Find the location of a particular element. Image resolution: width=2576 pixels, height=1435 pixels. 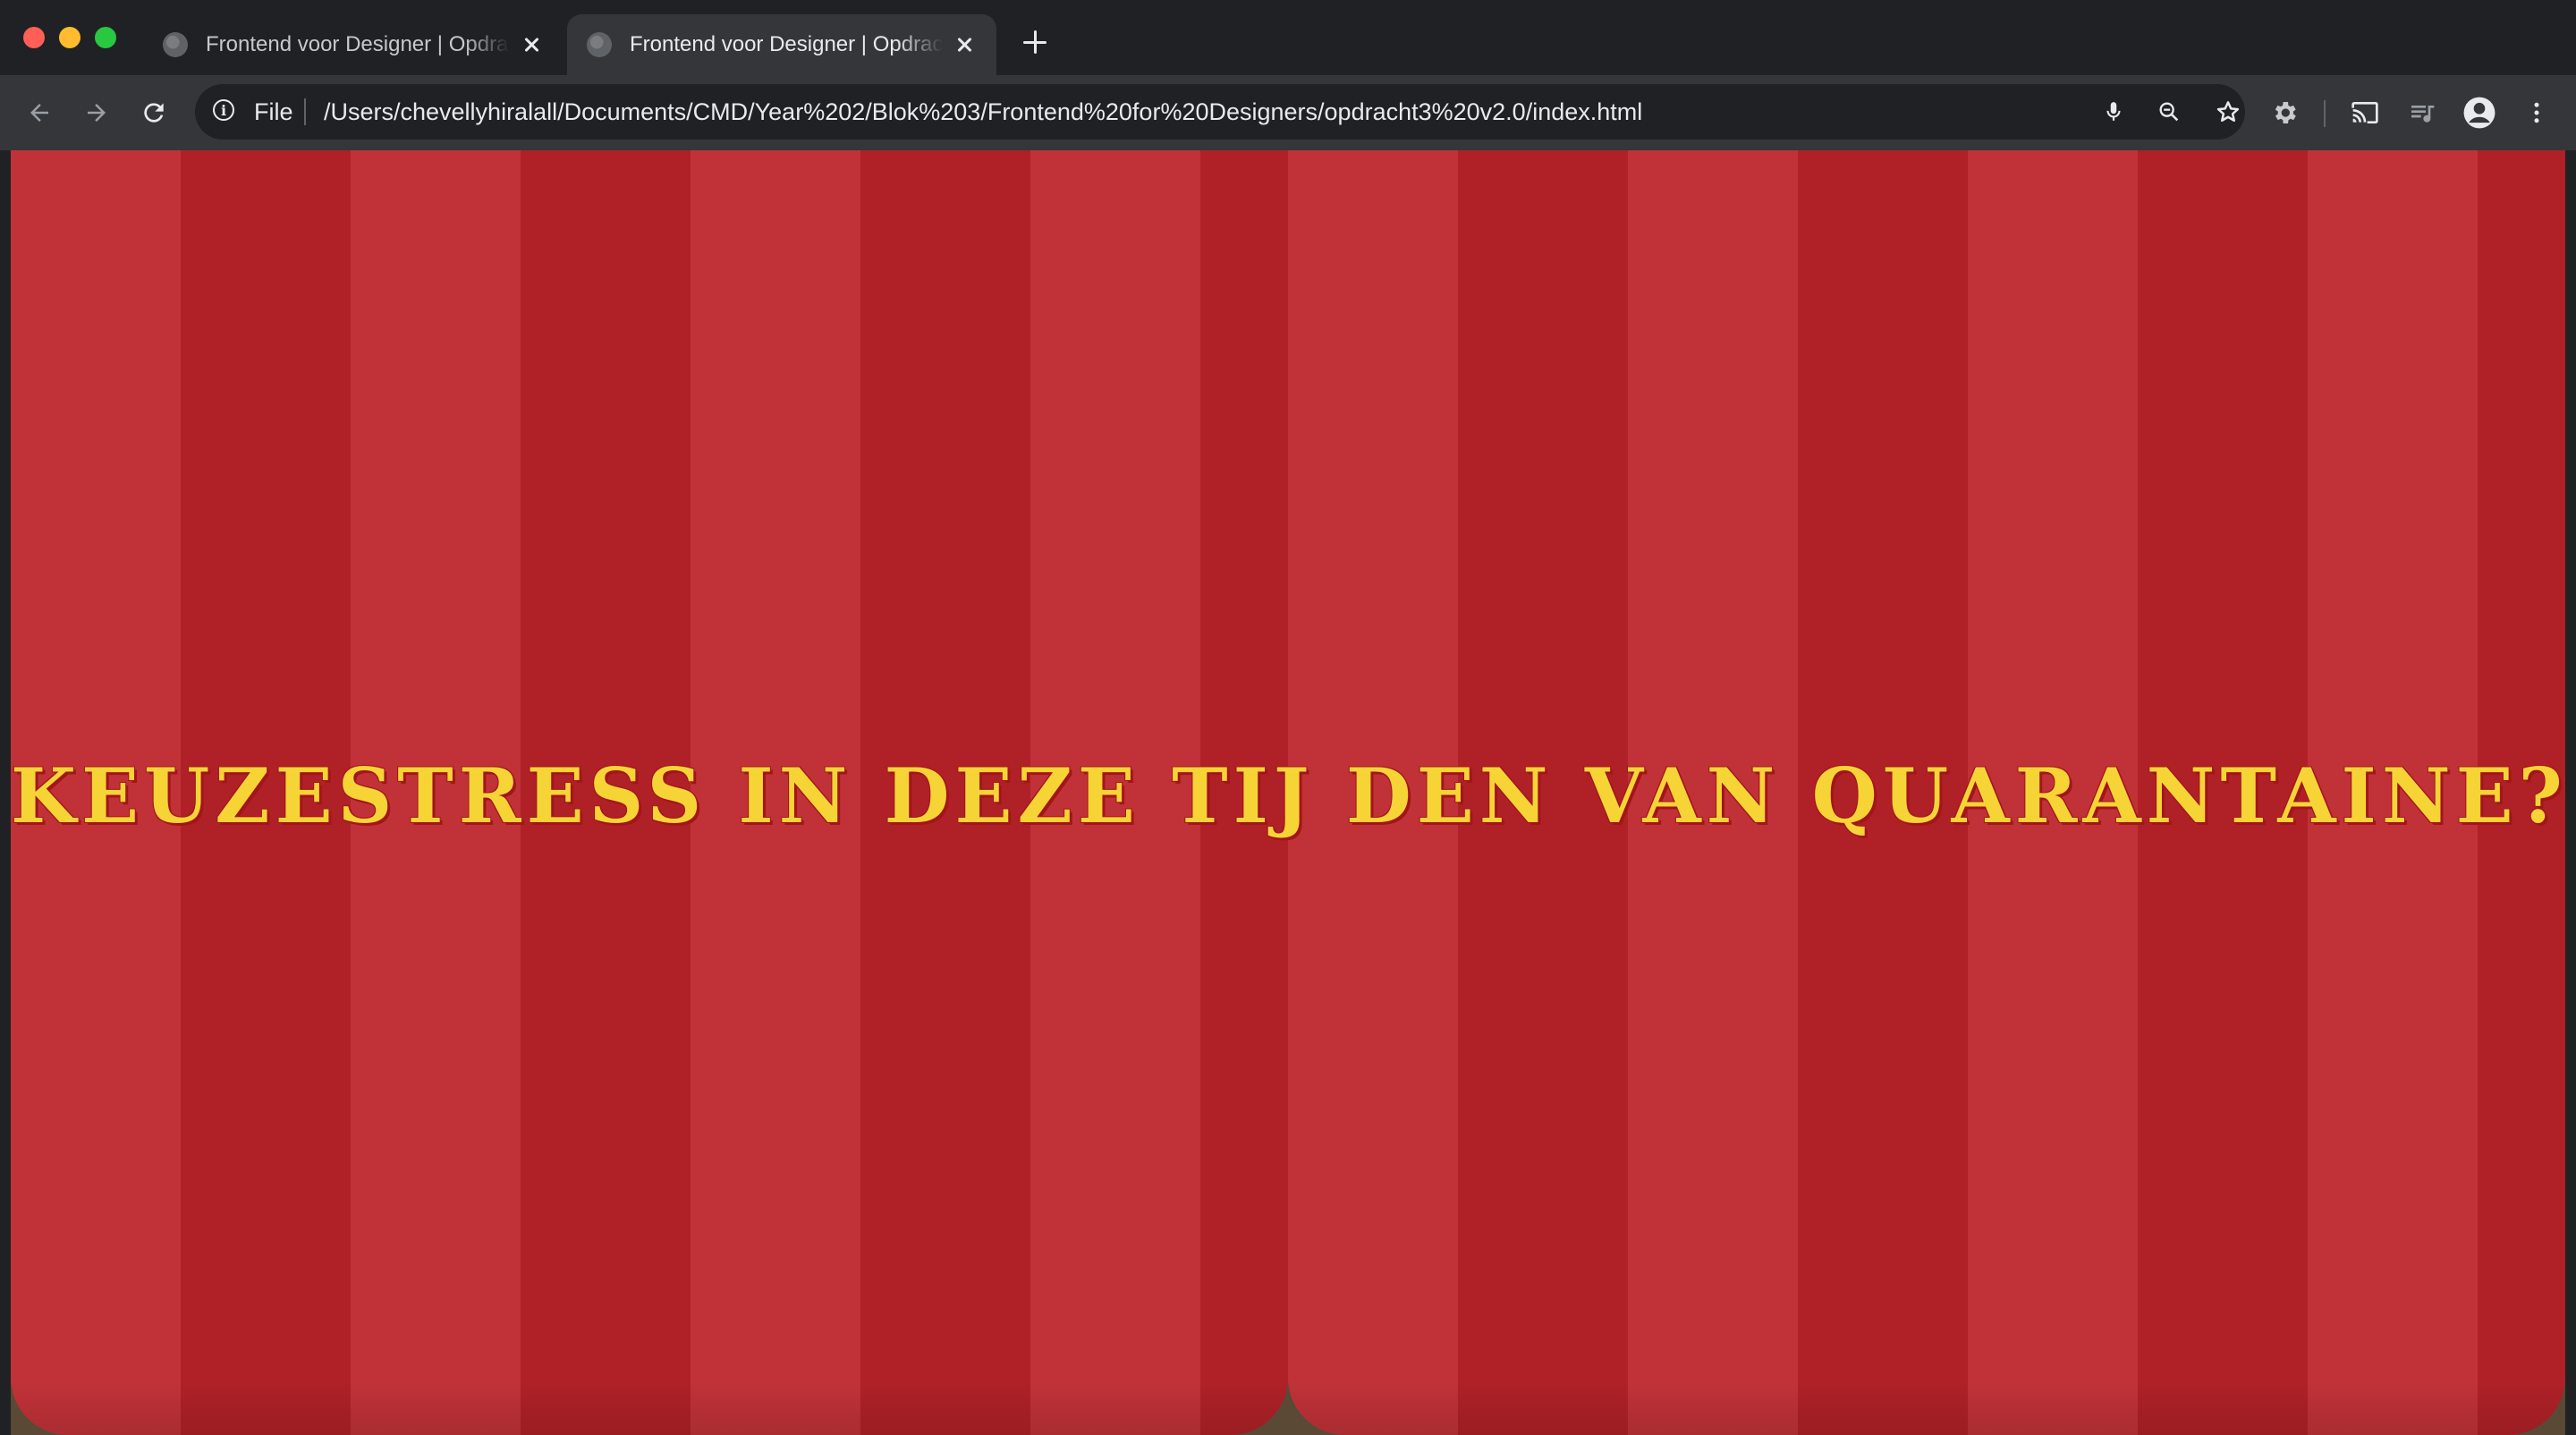

scheme-label: File is located at coordinates (273, 111).